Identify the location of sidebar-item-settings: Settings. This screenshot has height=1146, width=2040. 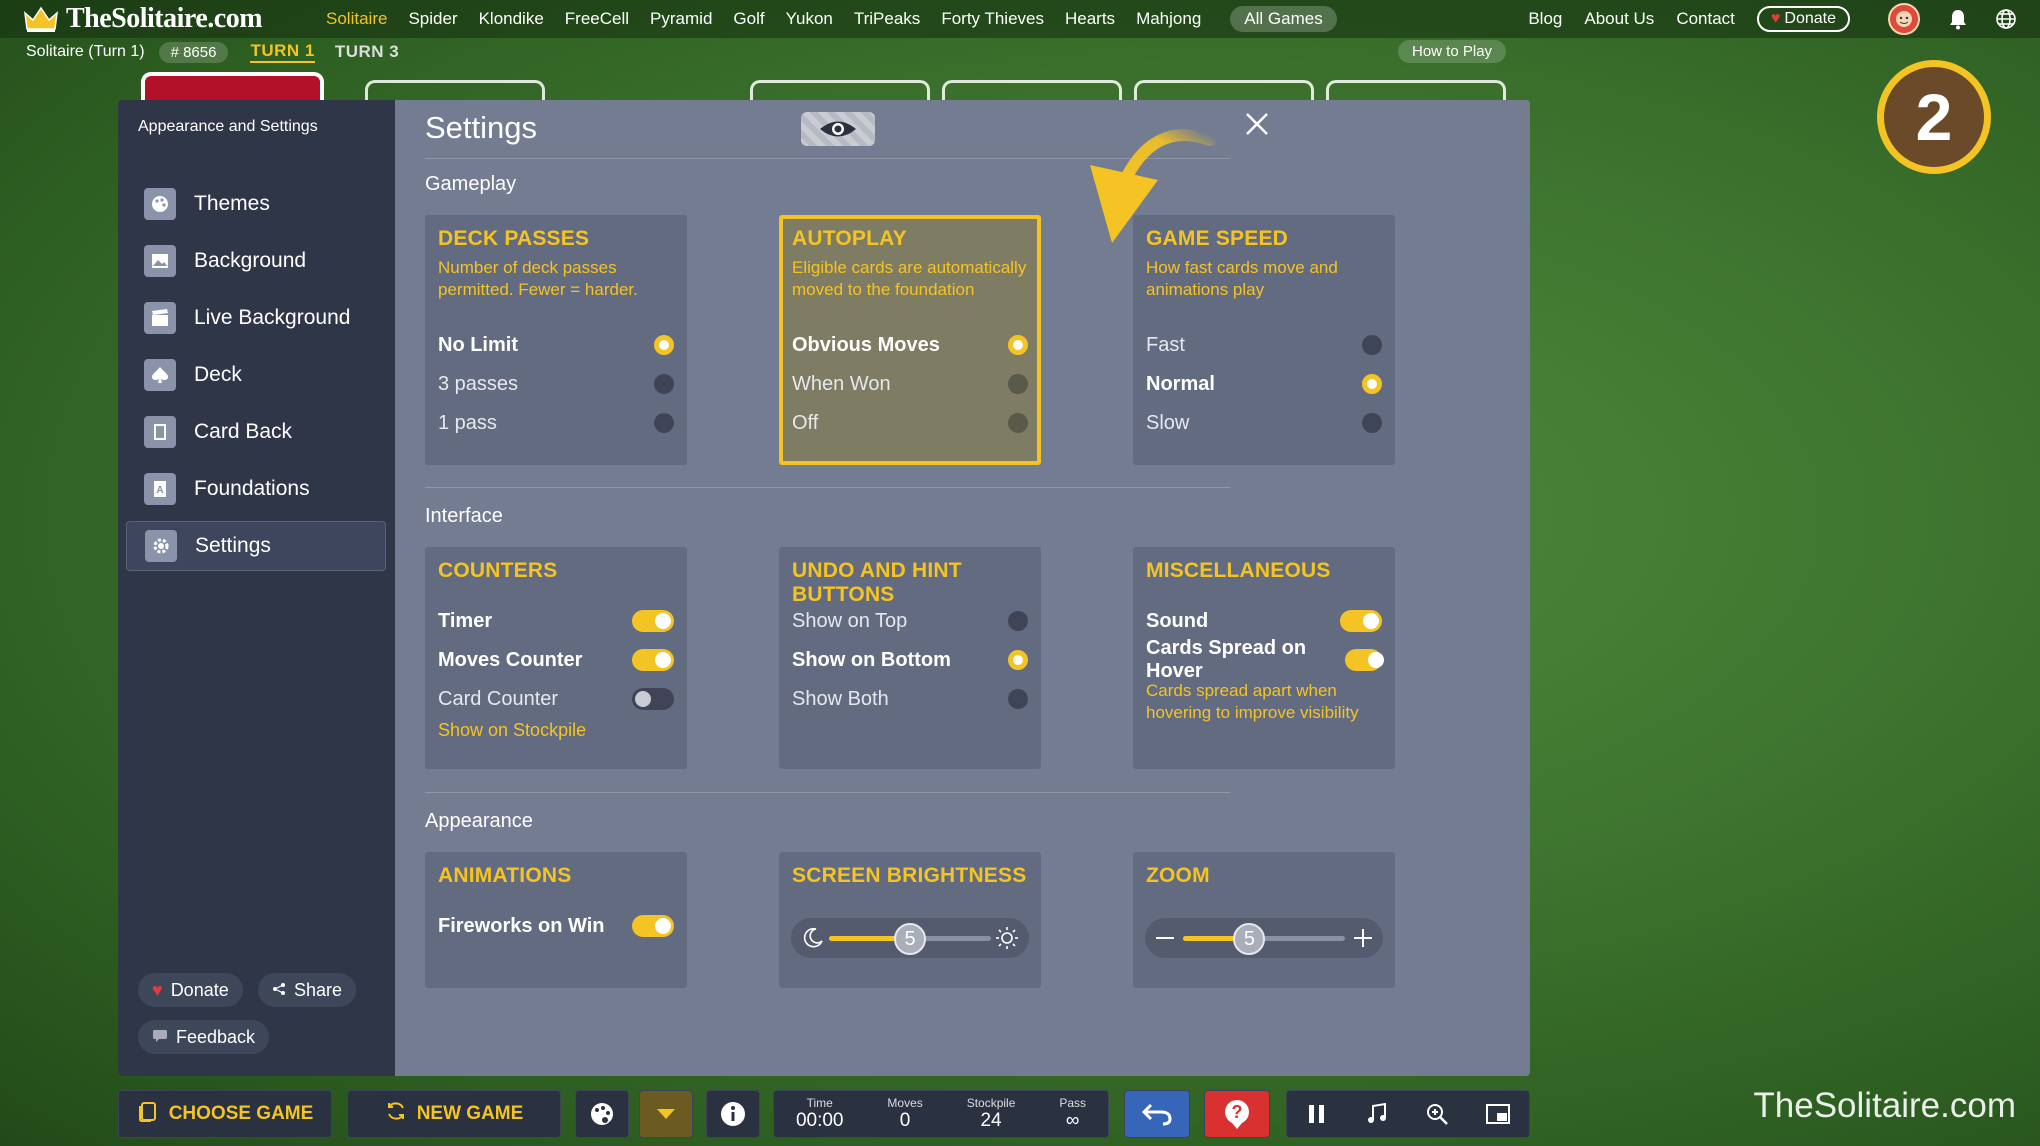
(256, 546).